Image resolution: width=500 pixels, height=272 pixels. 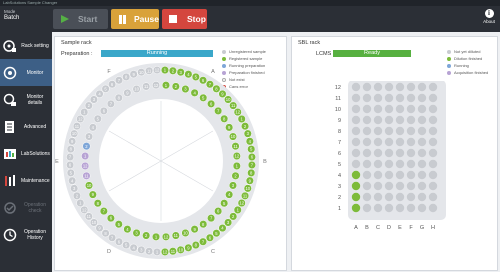 What do you see at coordinates (26, 72) in the screenshot?
I see `sidebar-item-monitor: Monitor` at bounding box center [26, 72].